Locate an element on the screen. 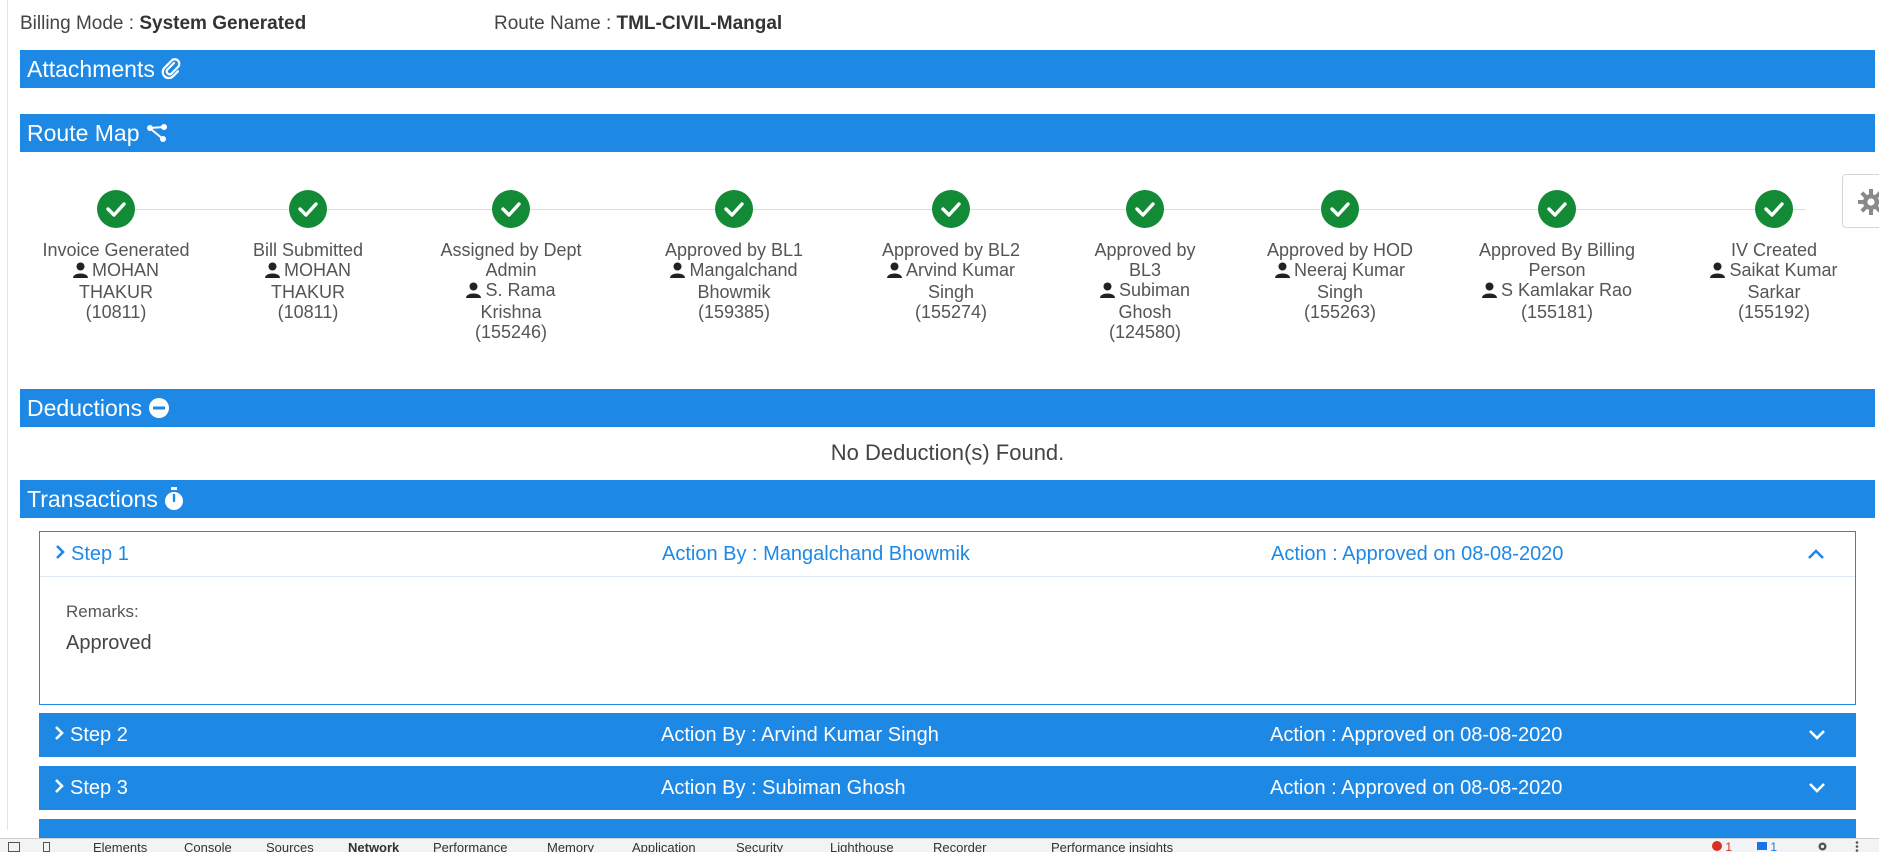  stage-person: Arvind Kumar Singh is located at coordinates (951, 281).